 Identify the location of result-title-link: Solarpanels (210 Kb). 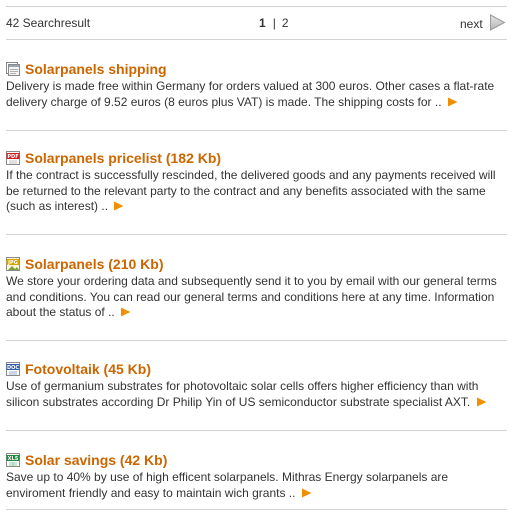
(94, 264).